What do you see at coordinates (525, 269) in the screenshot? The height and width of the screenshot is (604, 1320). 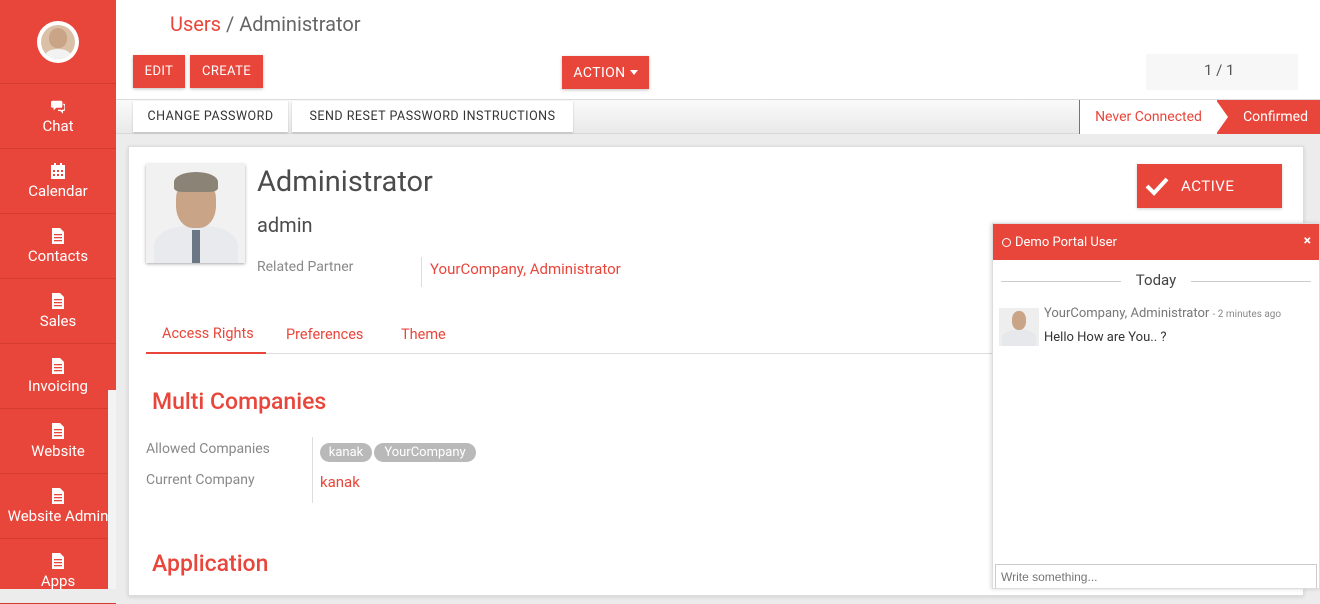 I see `related-partner-link: YourCompany, Administrator` at bounding box center [525, 269].